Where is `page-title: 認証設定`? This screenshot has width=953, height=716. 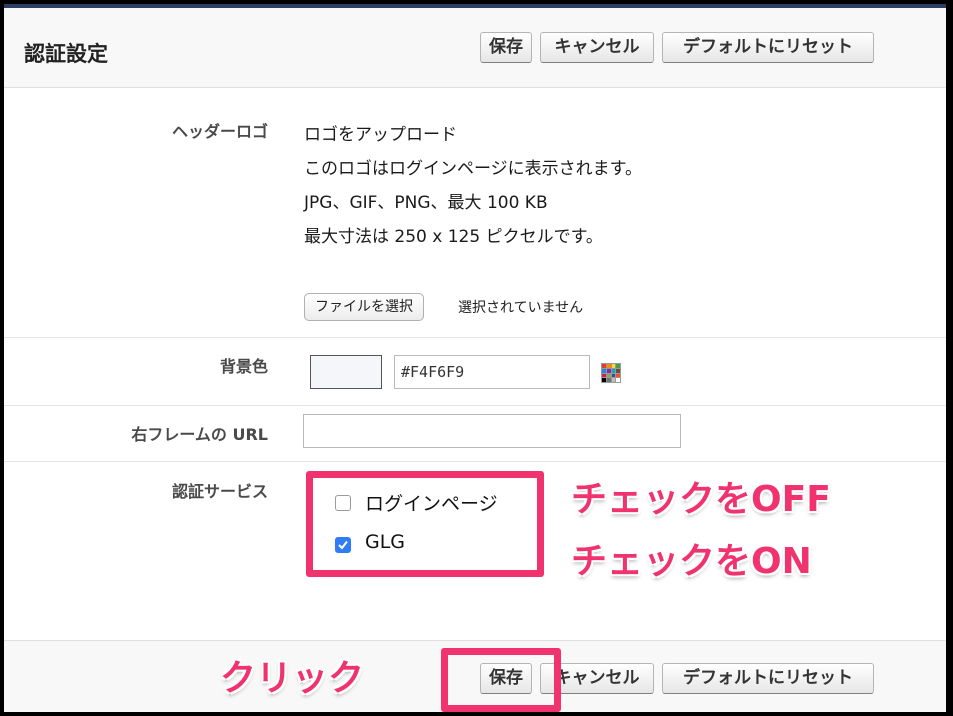
page-title: 認証設定 is located at coordinates (66, 54).